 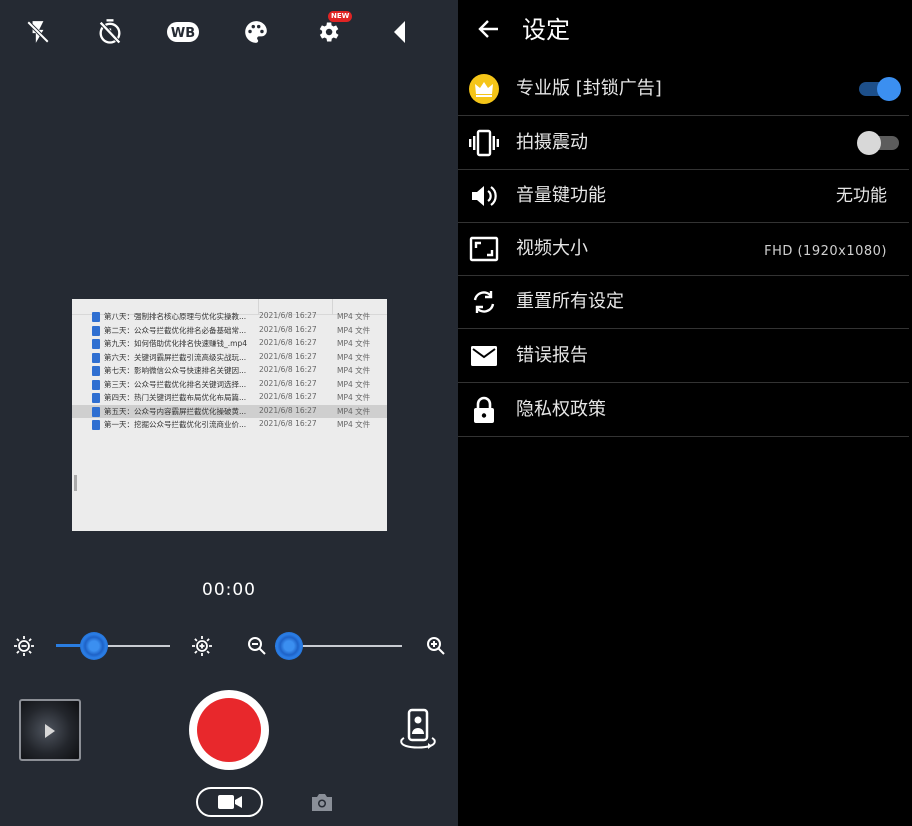 What do you see at coordinates (340, 16) in the screenshot?
I see `new-badge: NEW` at bounding box center [340, 16].